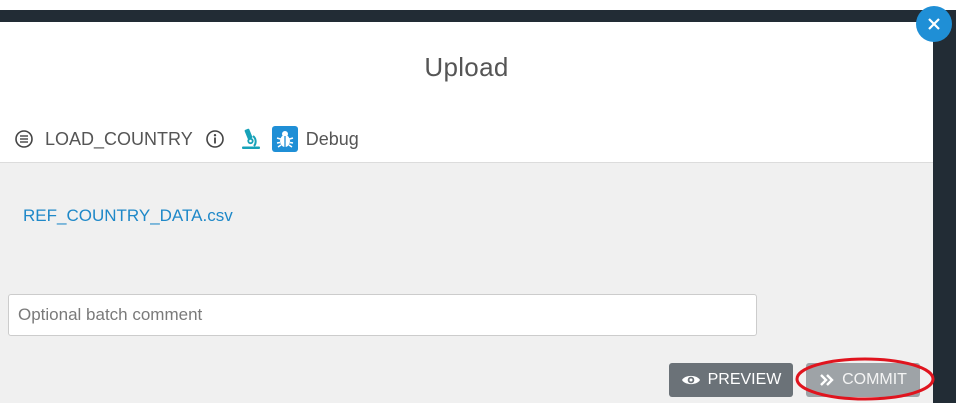  What do you see at coordinates (251, 139) in the screenshot?
I see `microscope-icon` at bounding box center [251, 139].